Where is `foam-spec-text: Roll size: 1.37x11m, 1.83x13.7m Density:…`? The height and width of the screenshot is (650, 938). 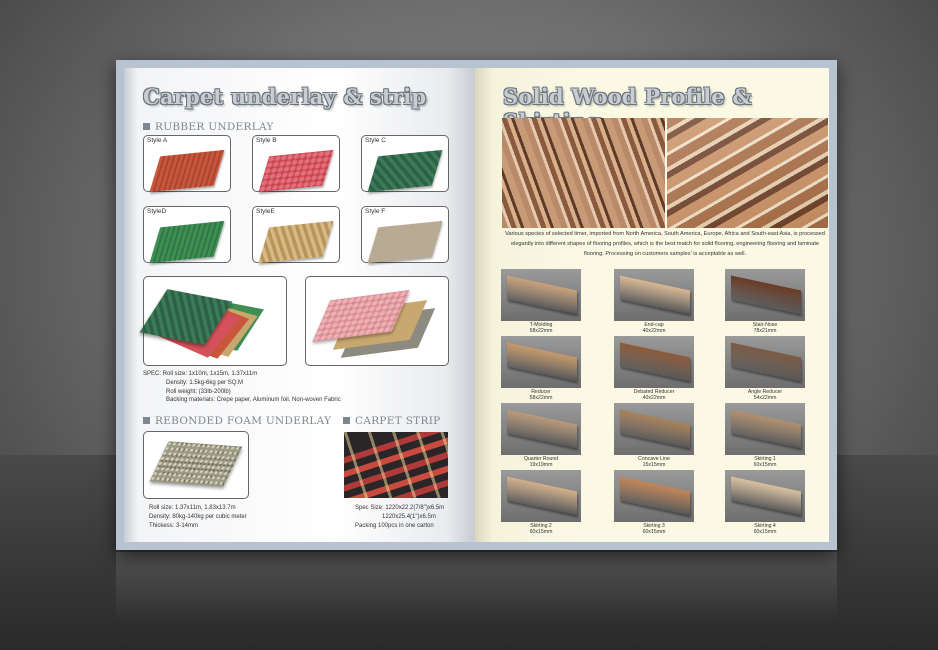
foam-spec-text: Roll size: 1.37x11m, 1.83x13.7m Density:… is located at coordinates (198, 517).